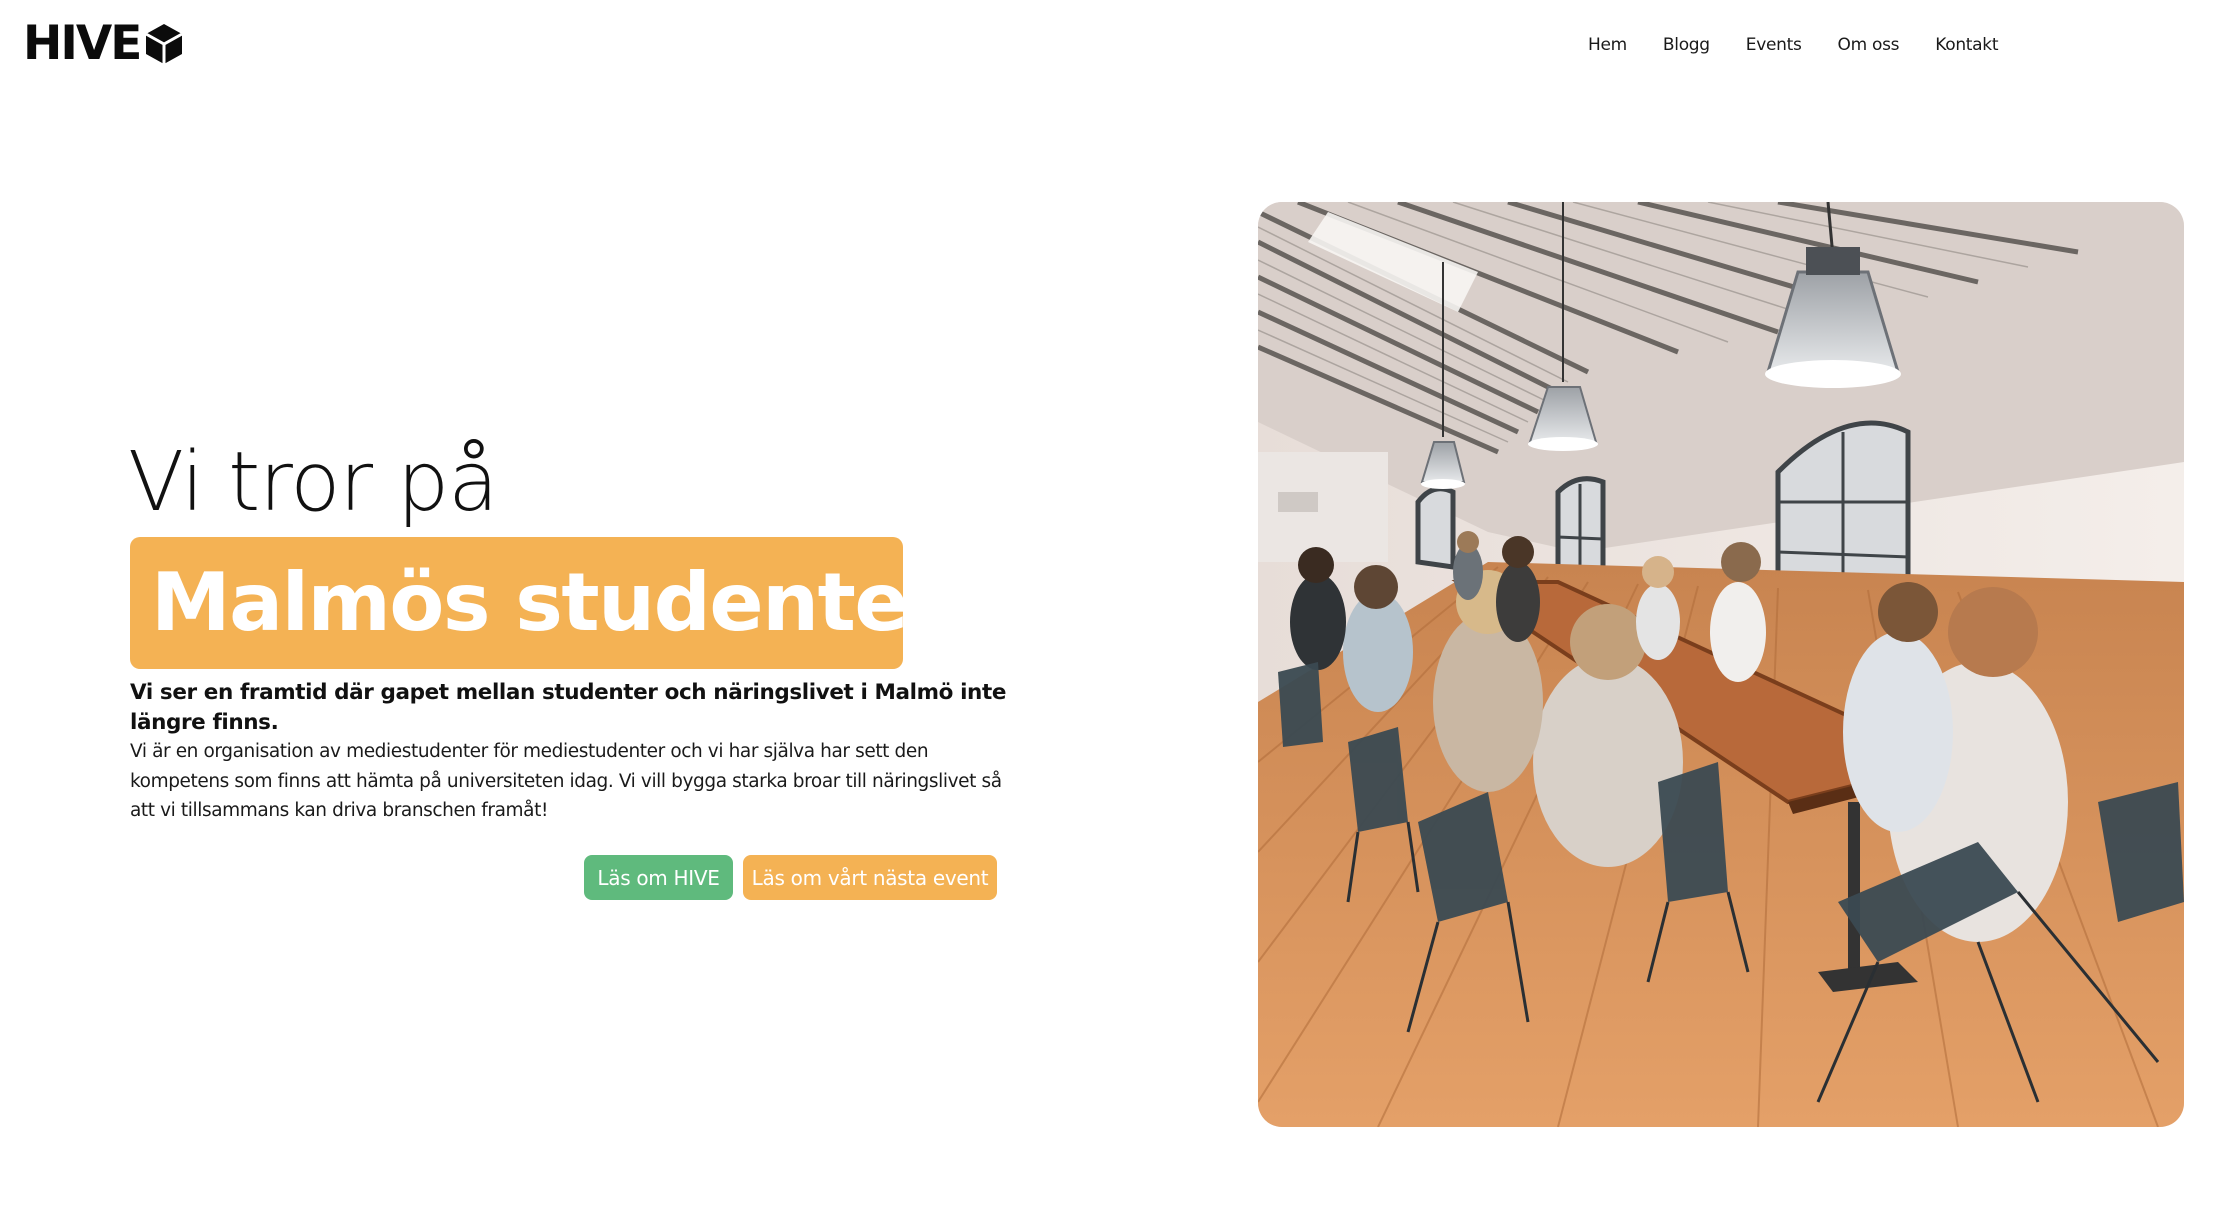 This screenshot has height=1211, width=2214. Describe the element at coordinates (1869, 45) in the screenshot. I see `nav-item-om-oss: Om oss` at that location.